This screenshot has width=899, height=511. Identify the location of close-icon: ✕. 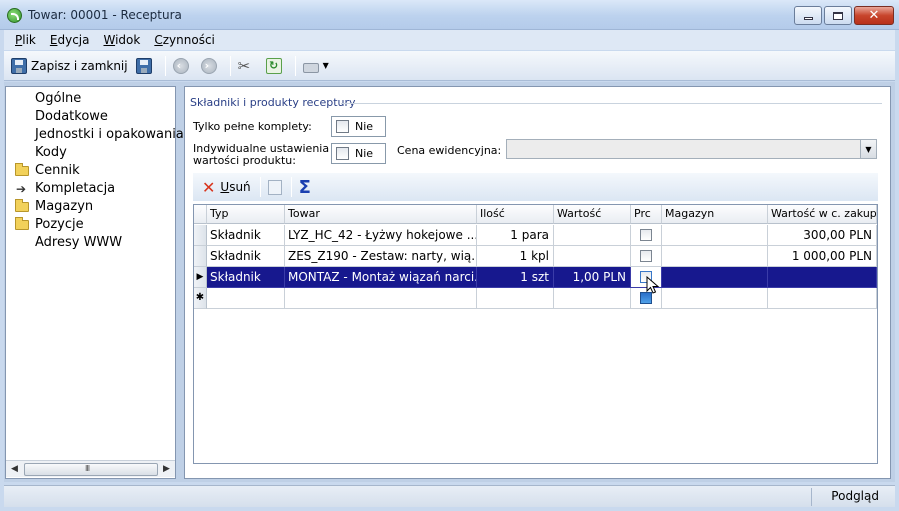
(874, 15).